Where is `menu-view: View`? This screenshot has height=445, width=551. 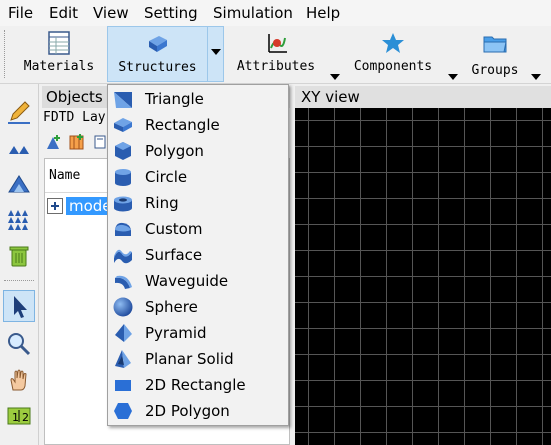
menu-view: View is located at coordinates (111, 13).